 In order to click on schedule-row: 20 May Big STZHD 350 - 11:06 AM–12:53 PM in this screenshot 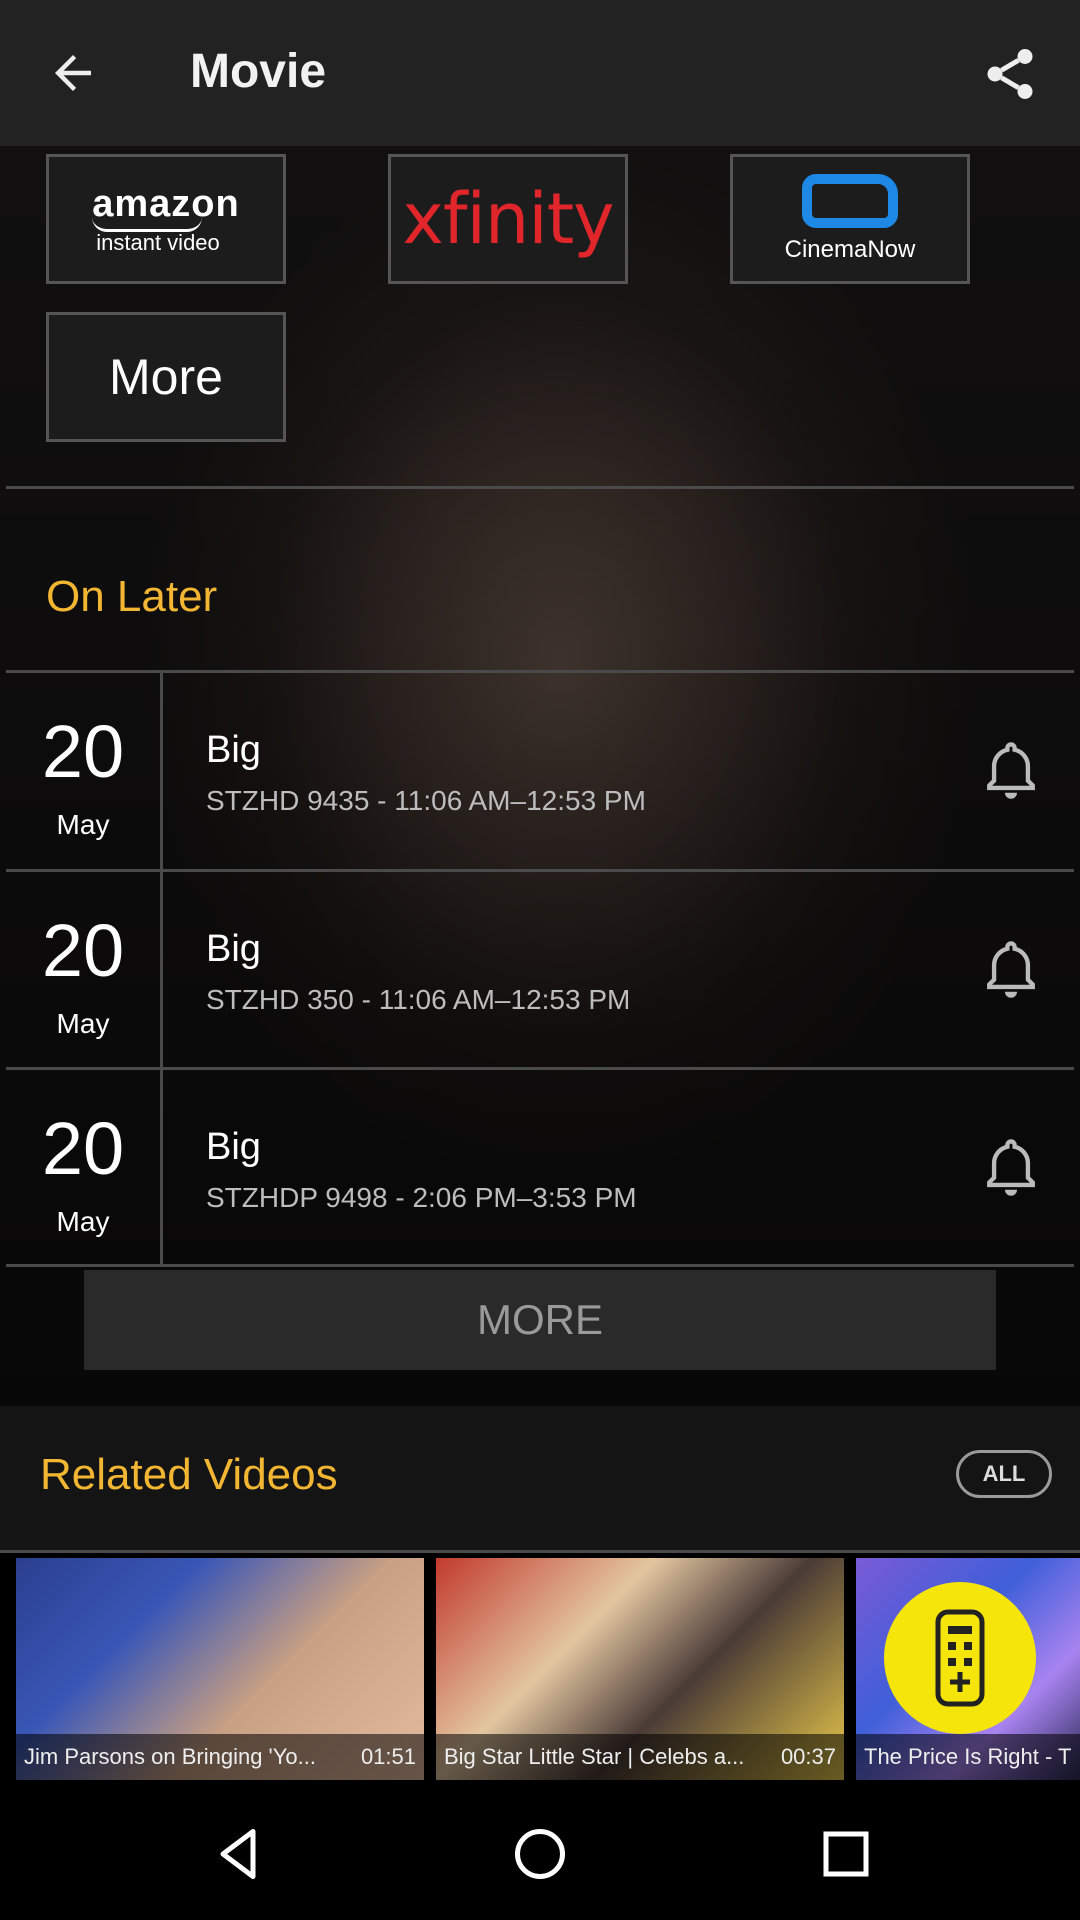, I will do `click(540, 970)`.